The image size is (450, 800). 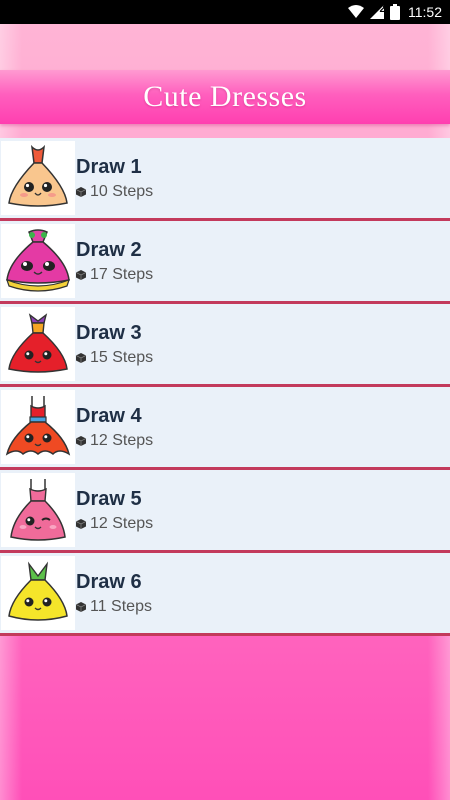 What do you see at coordinates (38, 261) in the screenshot?
I see `dress-drawing-pink-yellow-icon` at bounding box center [38, 261].